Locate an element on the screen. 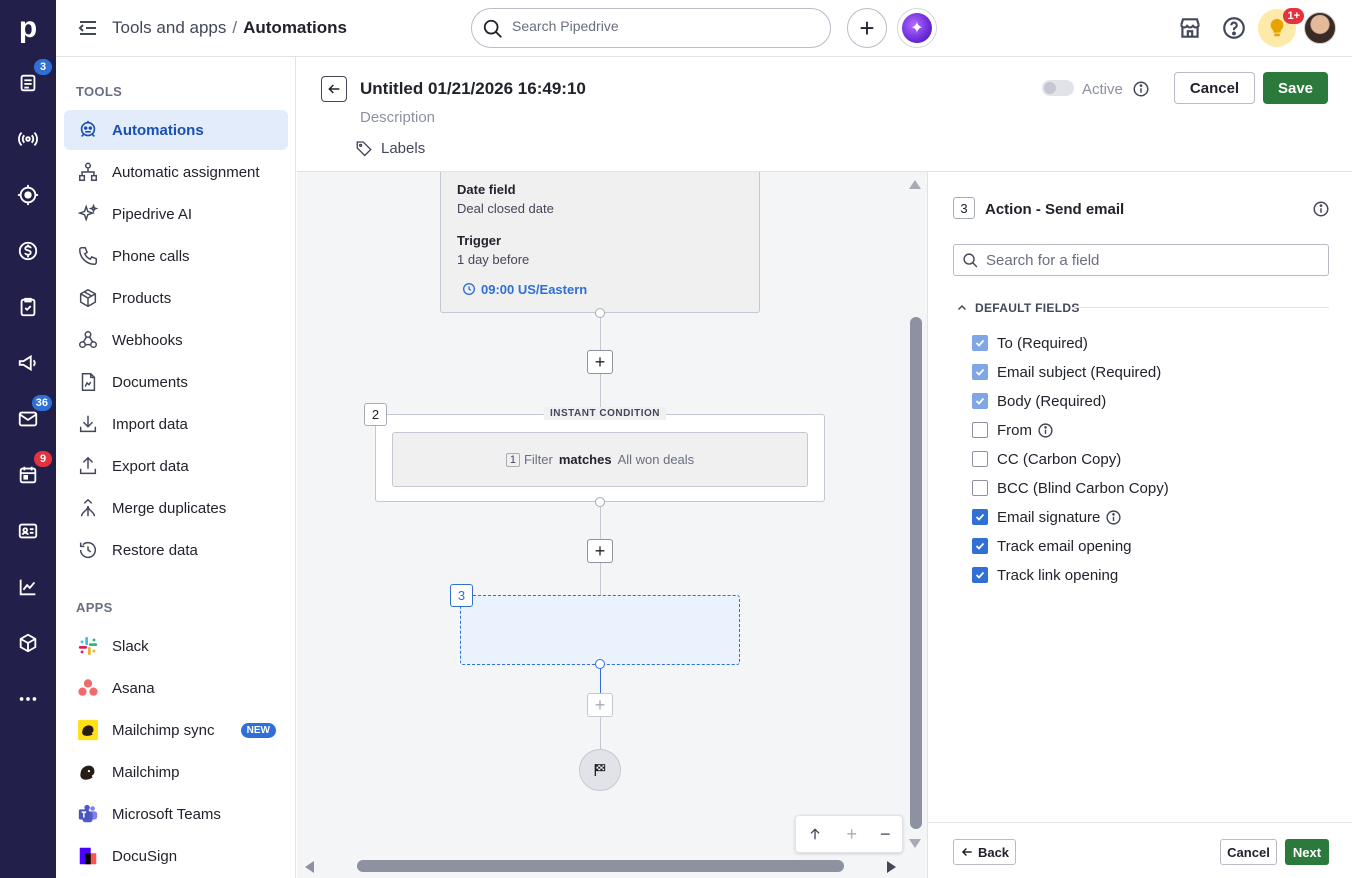 The height and width of the screenshot is (878, 1352). rail-insights is located at coordinates (28, 587).